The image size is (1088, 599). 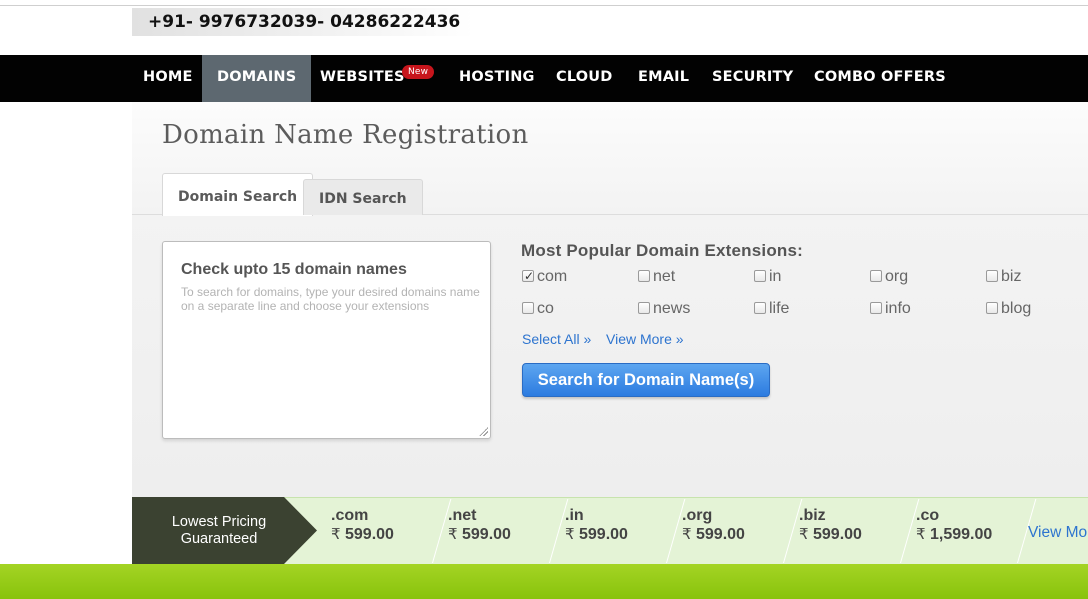 What do you see at coordinates (1058, 533) in the screenshot?
I see `view-more-pricing-link: View More` at bounding box center [1058, 533].